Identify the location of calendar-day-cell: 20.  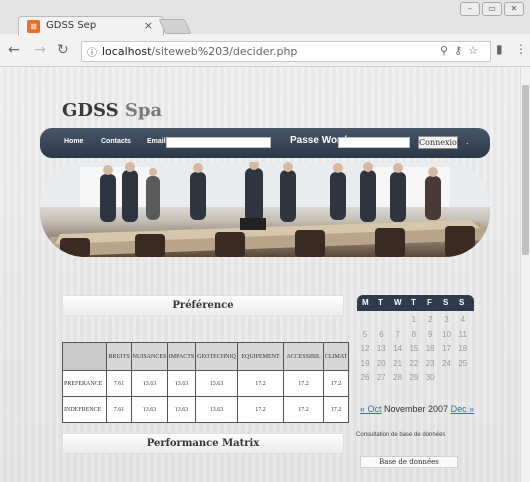
(381, 363).